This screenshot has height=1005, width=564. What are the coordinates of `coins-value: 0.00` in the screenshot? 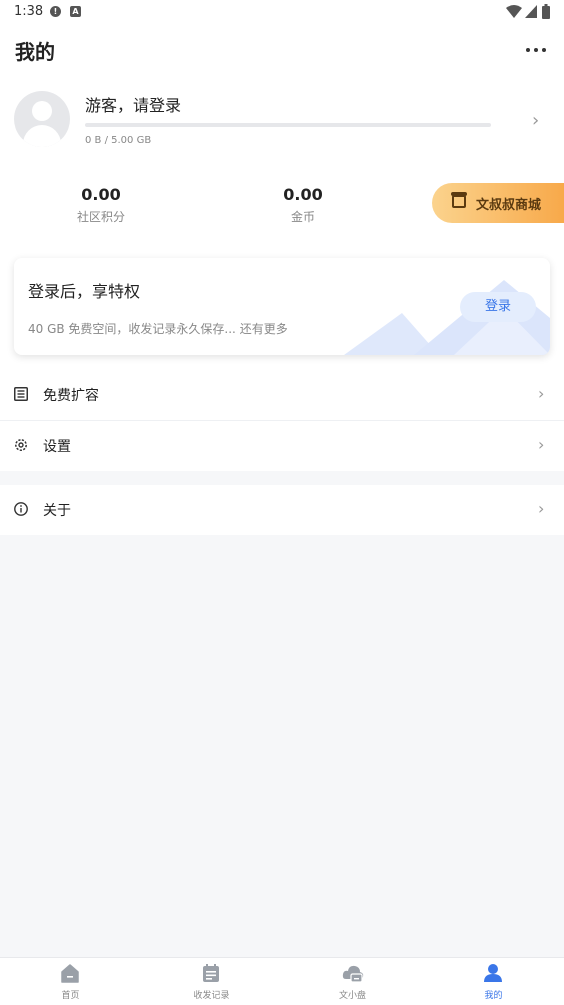 It's located at (303, 194).